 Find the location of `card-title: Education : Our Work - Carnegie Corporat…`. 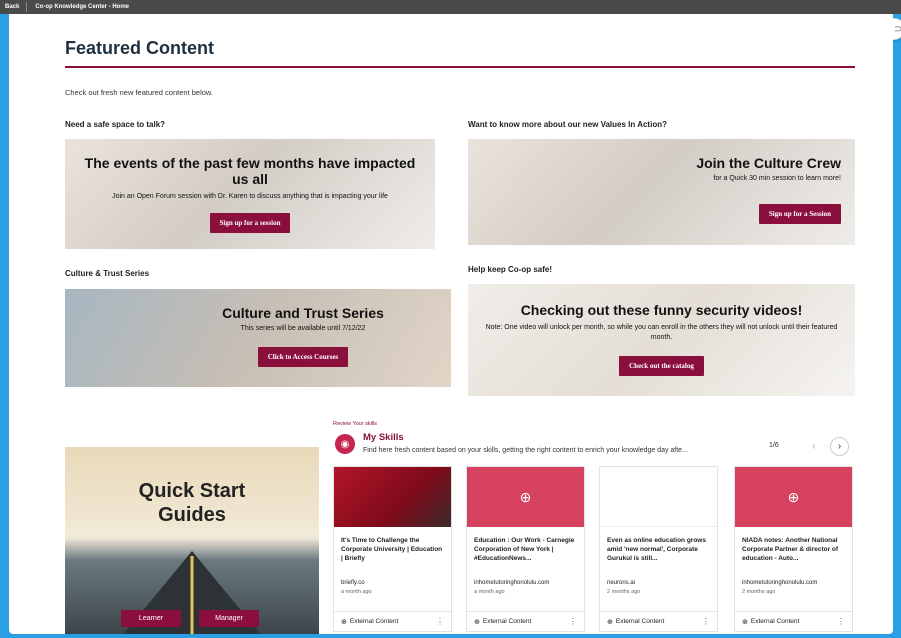

card-title: Education : Our Work - Carnegie Corporat… is located at coordinates (525, 549).